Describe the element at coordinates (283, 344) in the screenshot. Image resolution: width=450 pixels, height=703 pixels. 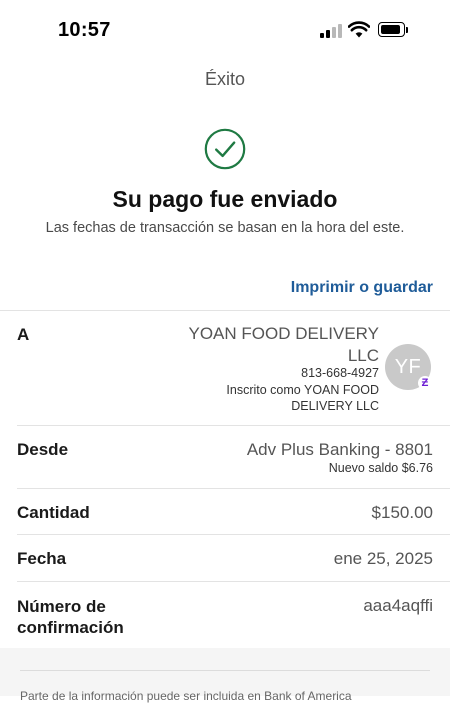
I see `recipient-name: YOAN FOOD DELIVERY LLC` at that location.